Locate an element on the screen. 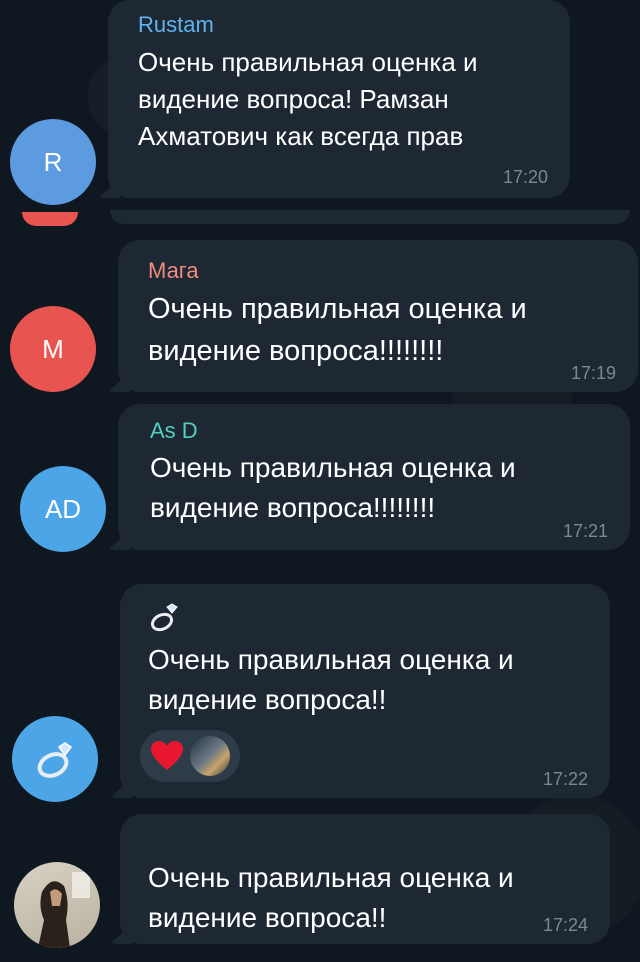 This screenshot has width=640, height=962. reactor-avatar-icon is located at coordinates (210, 756).